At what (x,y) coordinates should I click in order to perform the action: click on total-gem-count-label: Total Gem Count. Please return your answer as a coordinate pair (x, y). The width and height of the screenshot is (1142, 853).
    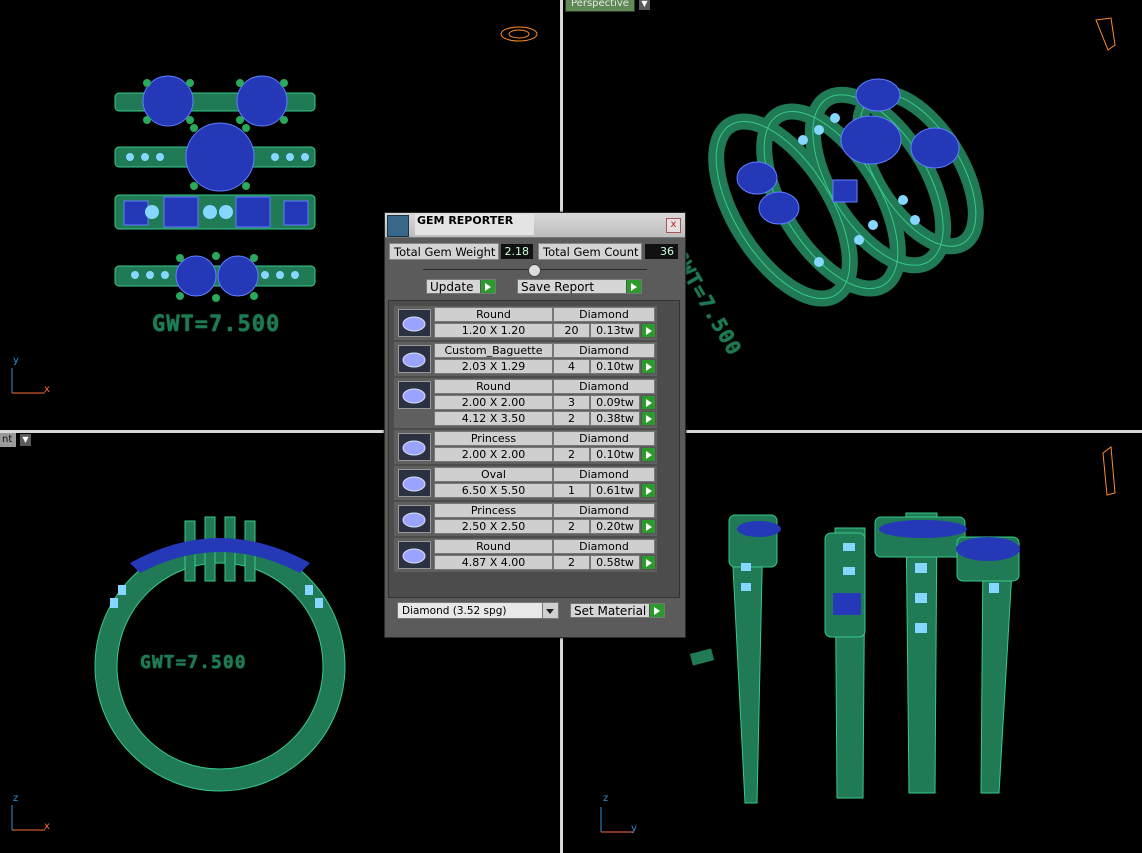
    Looking at the image, I should click on (590, 251).